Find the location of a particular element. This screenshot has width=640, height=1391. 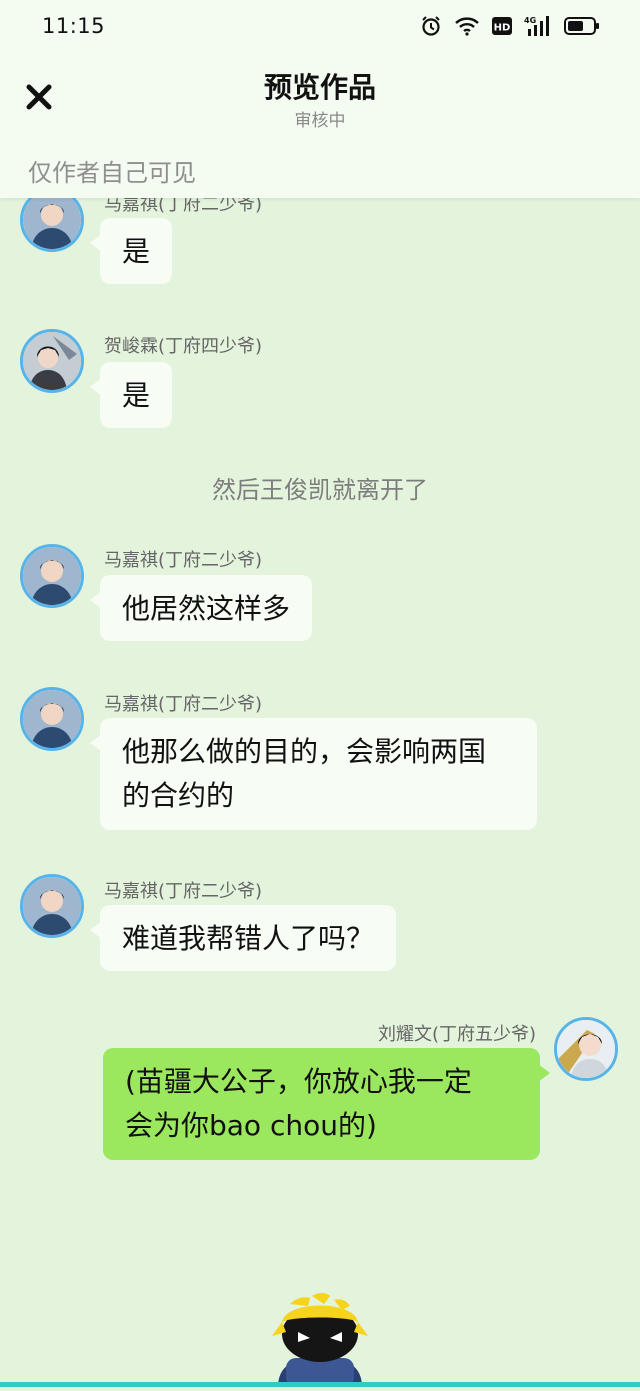

svg-text: HD is located at coordinates (502, 28).